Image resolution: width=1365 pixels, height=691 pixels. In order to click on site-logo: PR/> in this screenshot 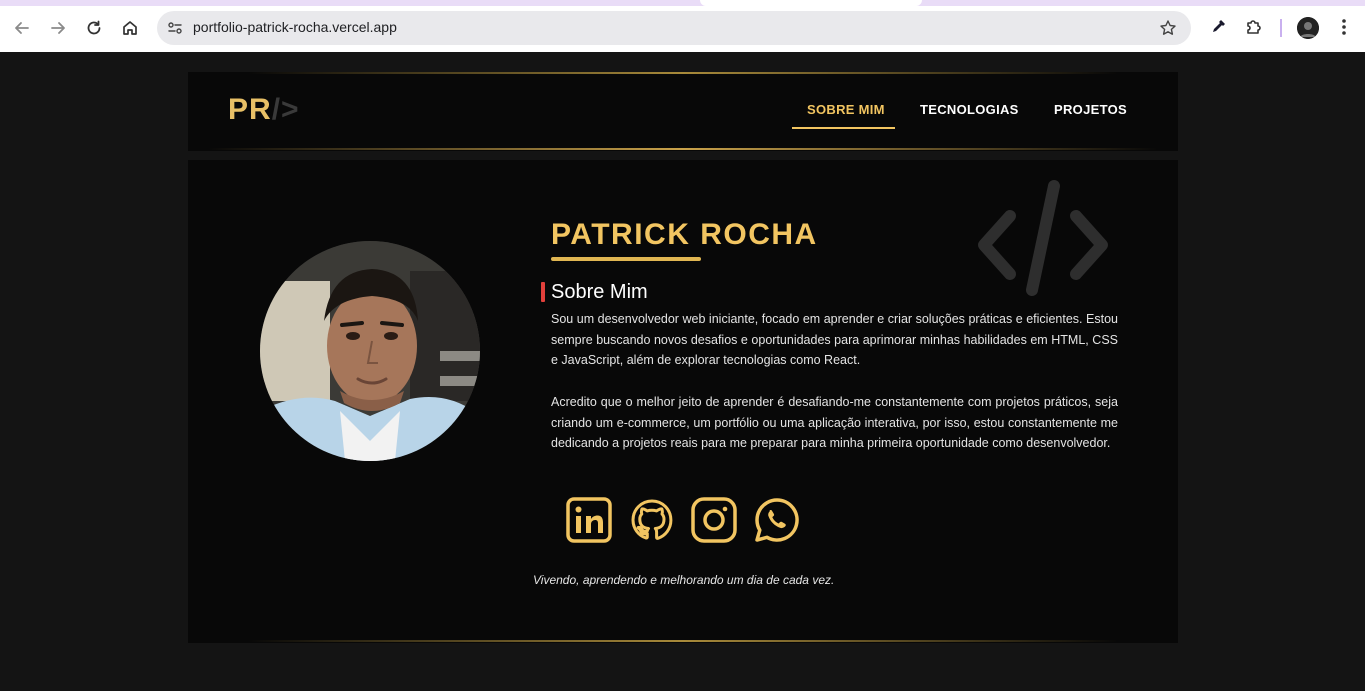, I will do `click(264, 110)`.